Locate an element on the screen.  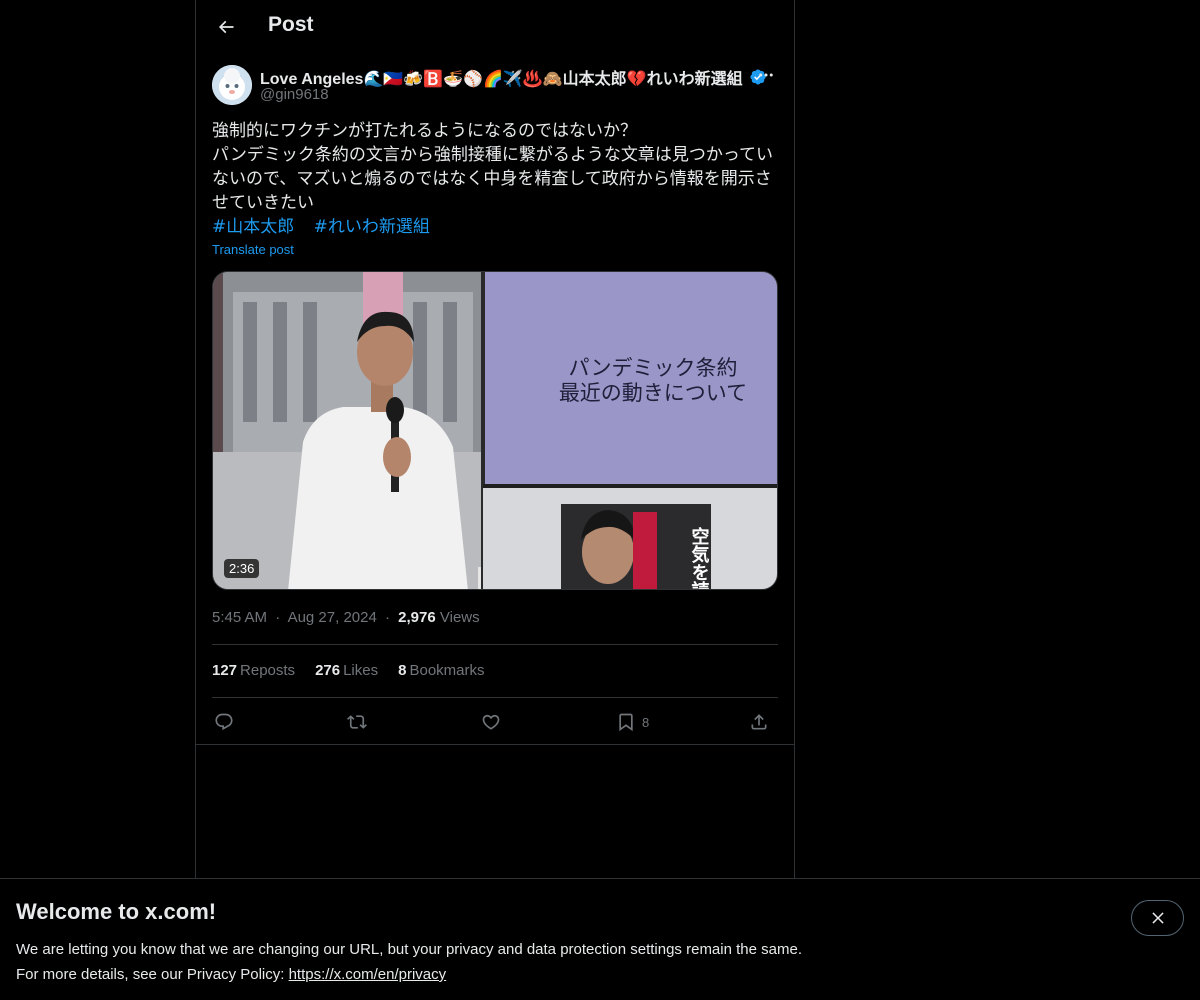
bookmark-button: 8 is located at coordinates (632, 722).